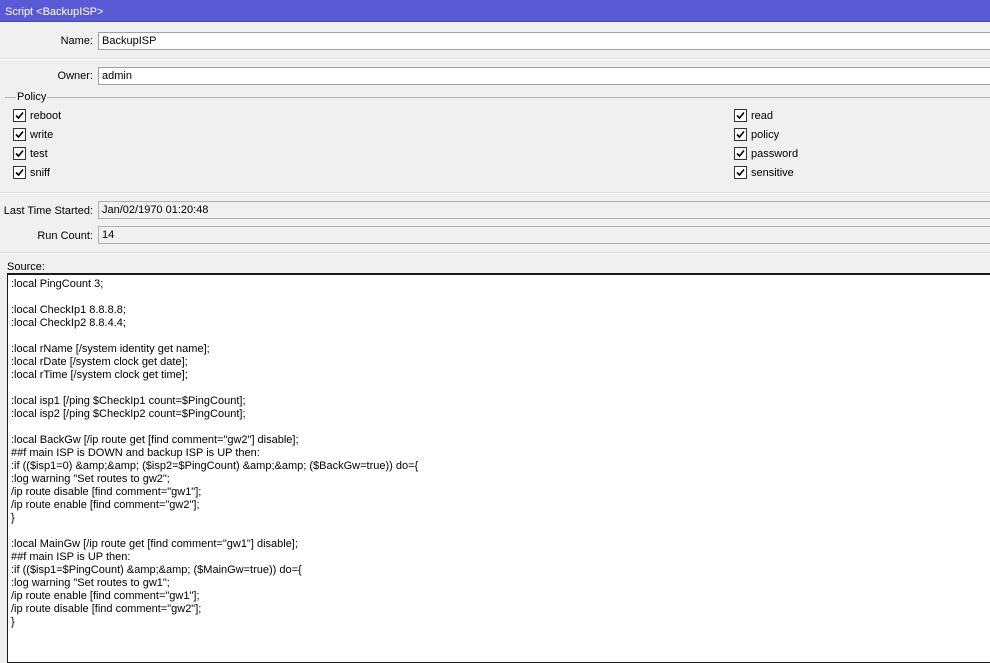 This screenshot has width=990, height=663. Describe the element at coordinates (99, 362) in the screenshot. I see `source-line: :local rDate [/system clock get date];` at that location.